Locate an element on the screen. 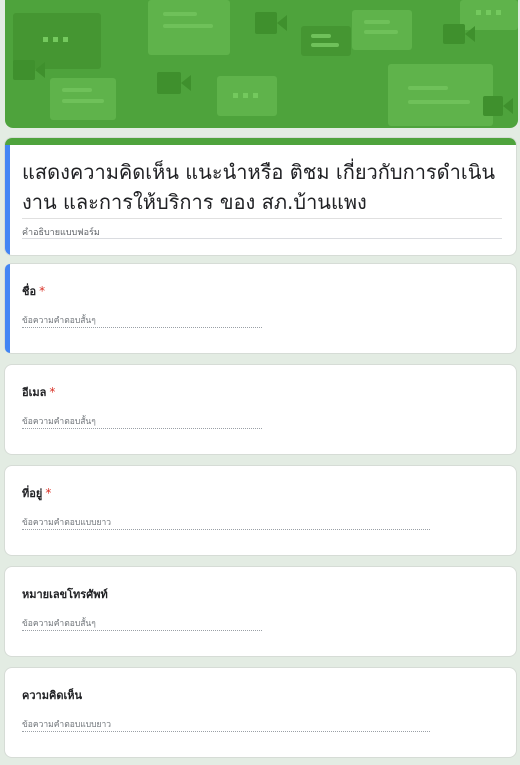 The width and height of the screenshot is (520, 765). description-underline is located at coordinates (262, 238).